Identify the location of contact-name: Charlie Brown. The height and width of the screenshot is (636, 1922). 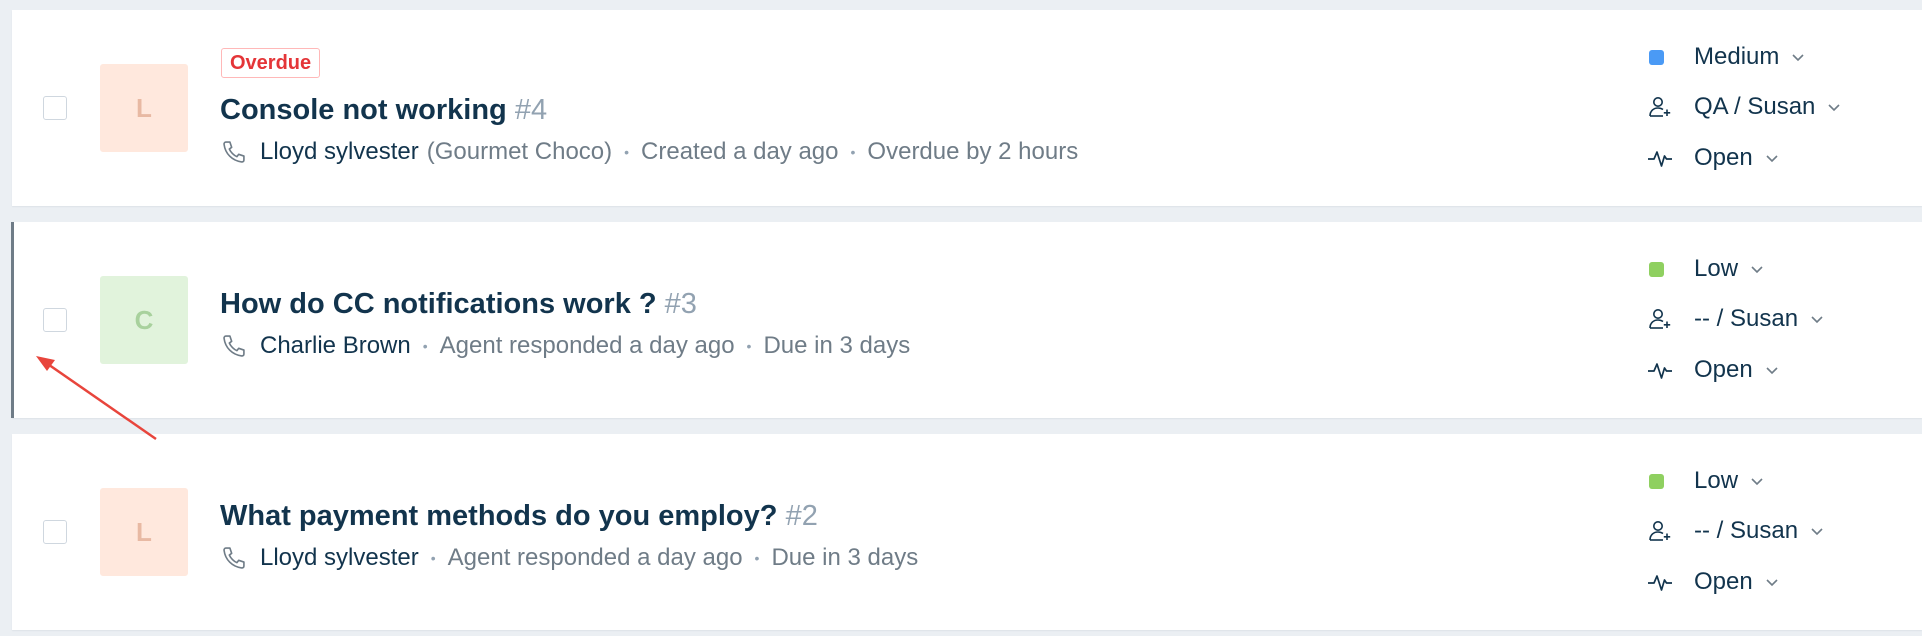
(335, 346).